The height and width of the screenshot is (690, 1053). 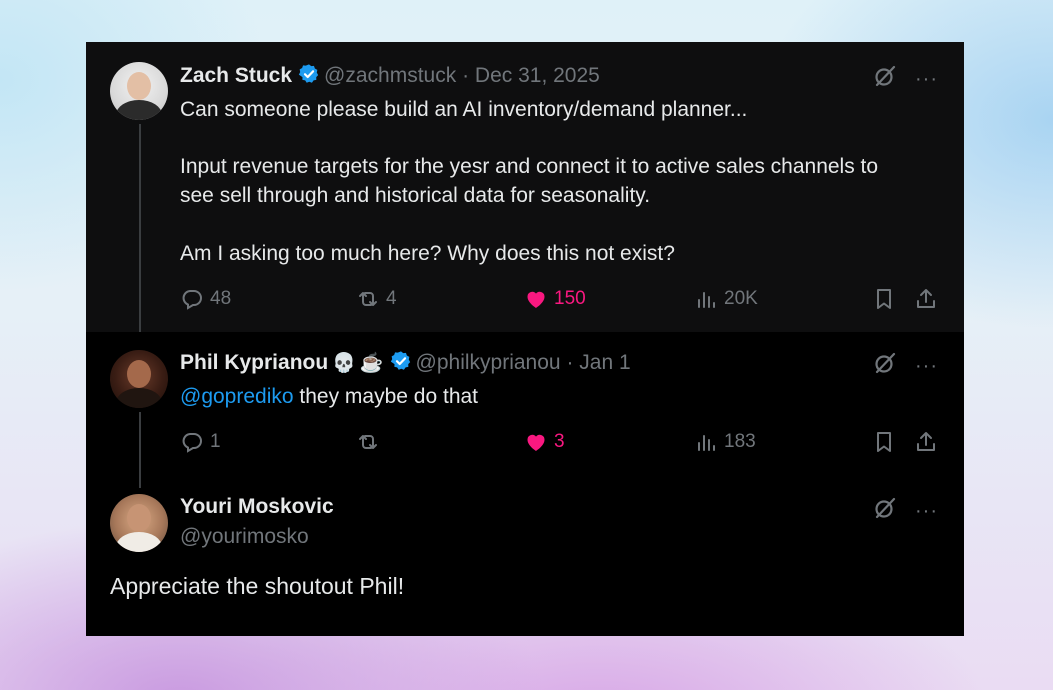 I want to click on author-name: Phil Kyprianou, so click(x=254, y=362).